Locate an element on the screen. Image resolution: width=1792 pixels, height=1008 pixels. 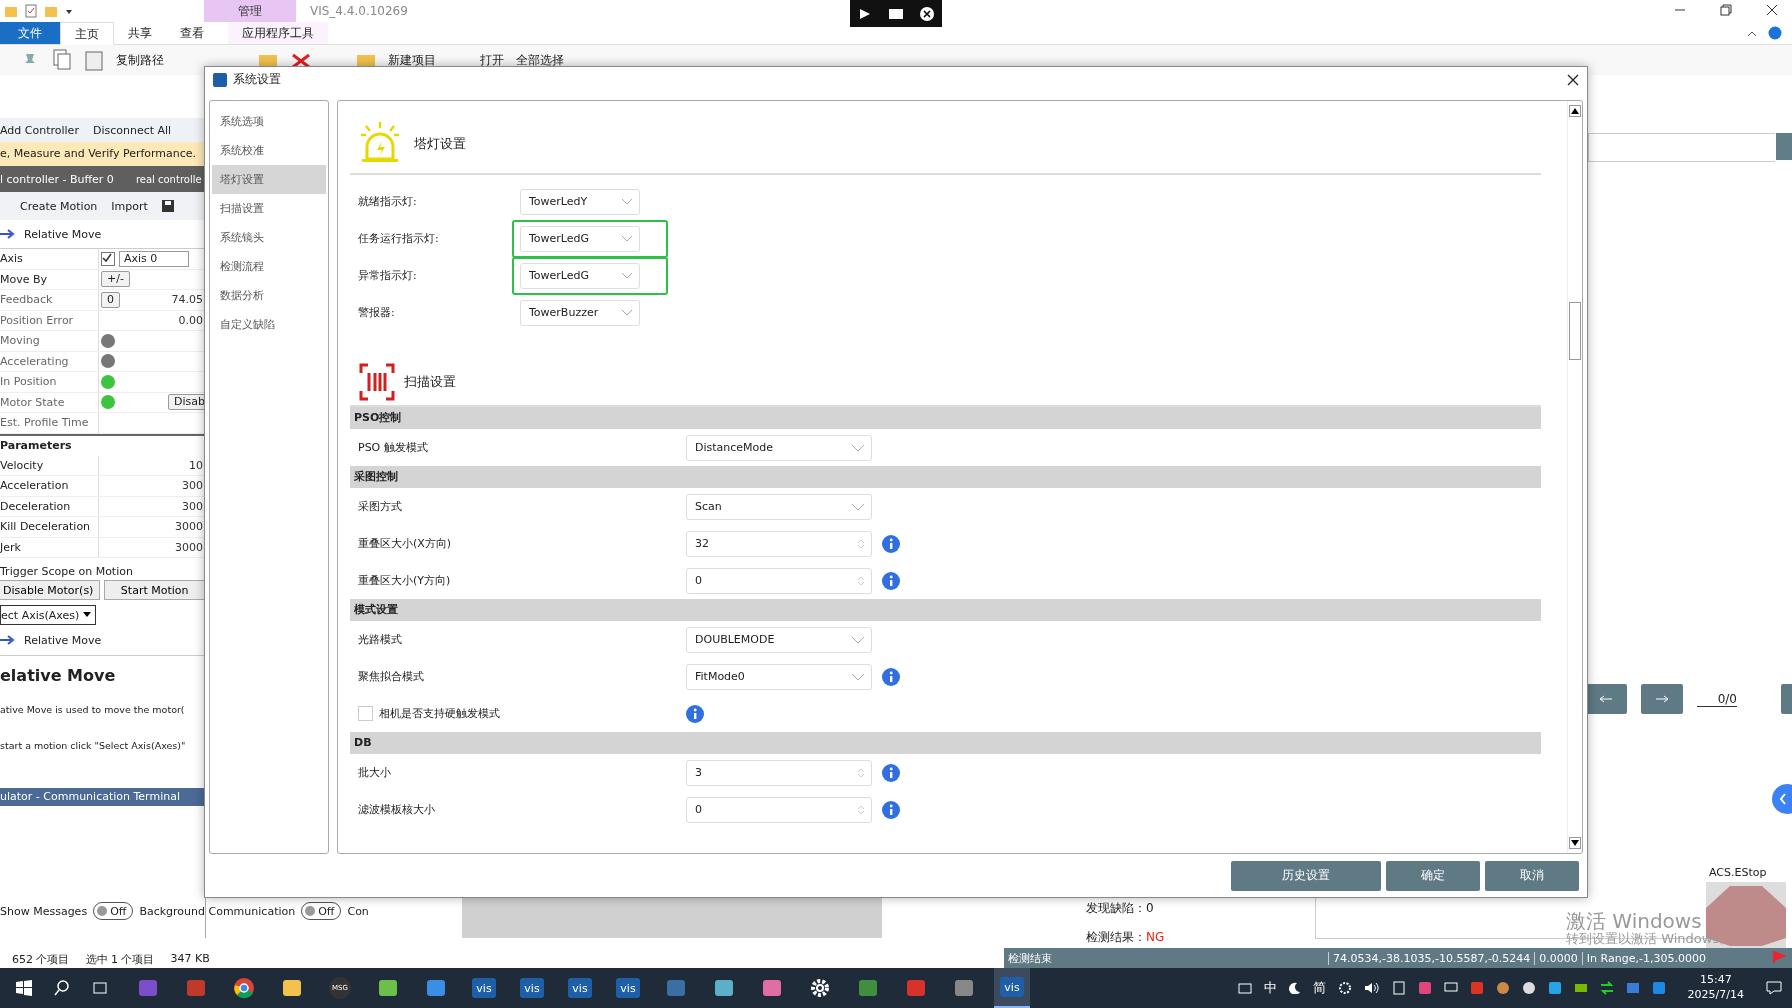
action-button: Start Motion is located at coordinates (154, 590).